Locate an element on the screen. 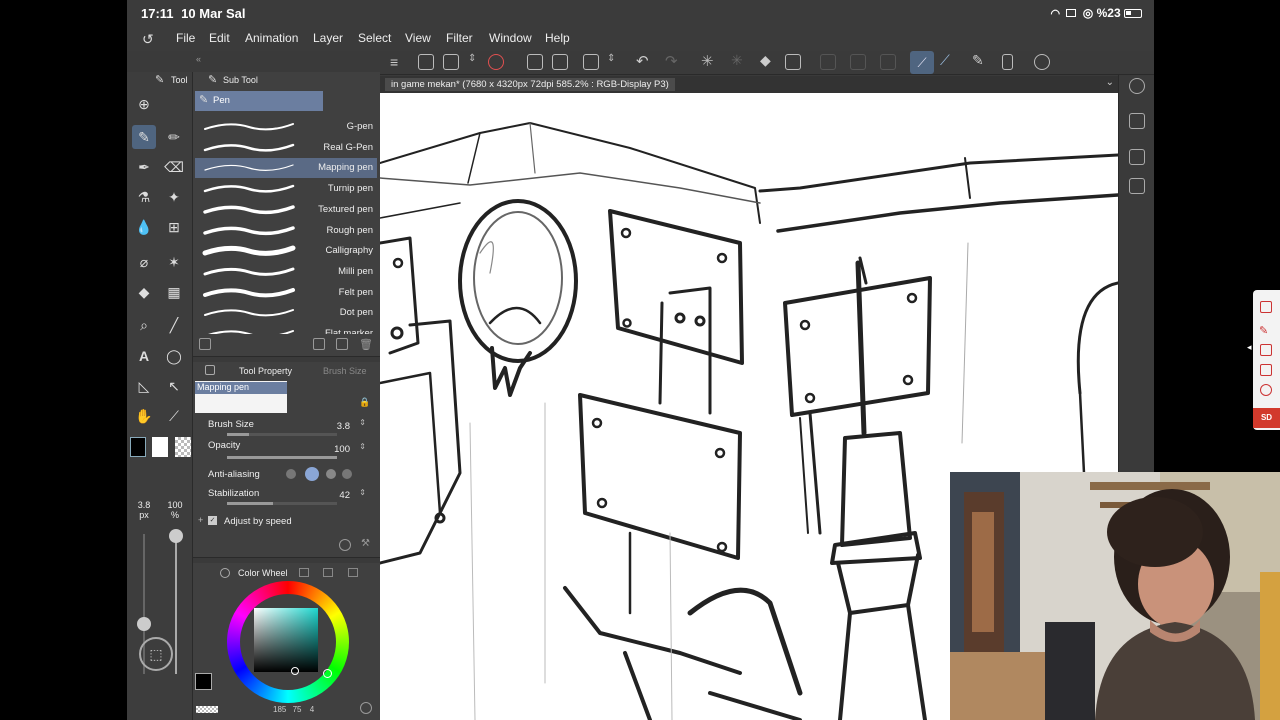 This screenshot has height=720, width=1280. window-float-icon is located at coordinates (1266, 350).